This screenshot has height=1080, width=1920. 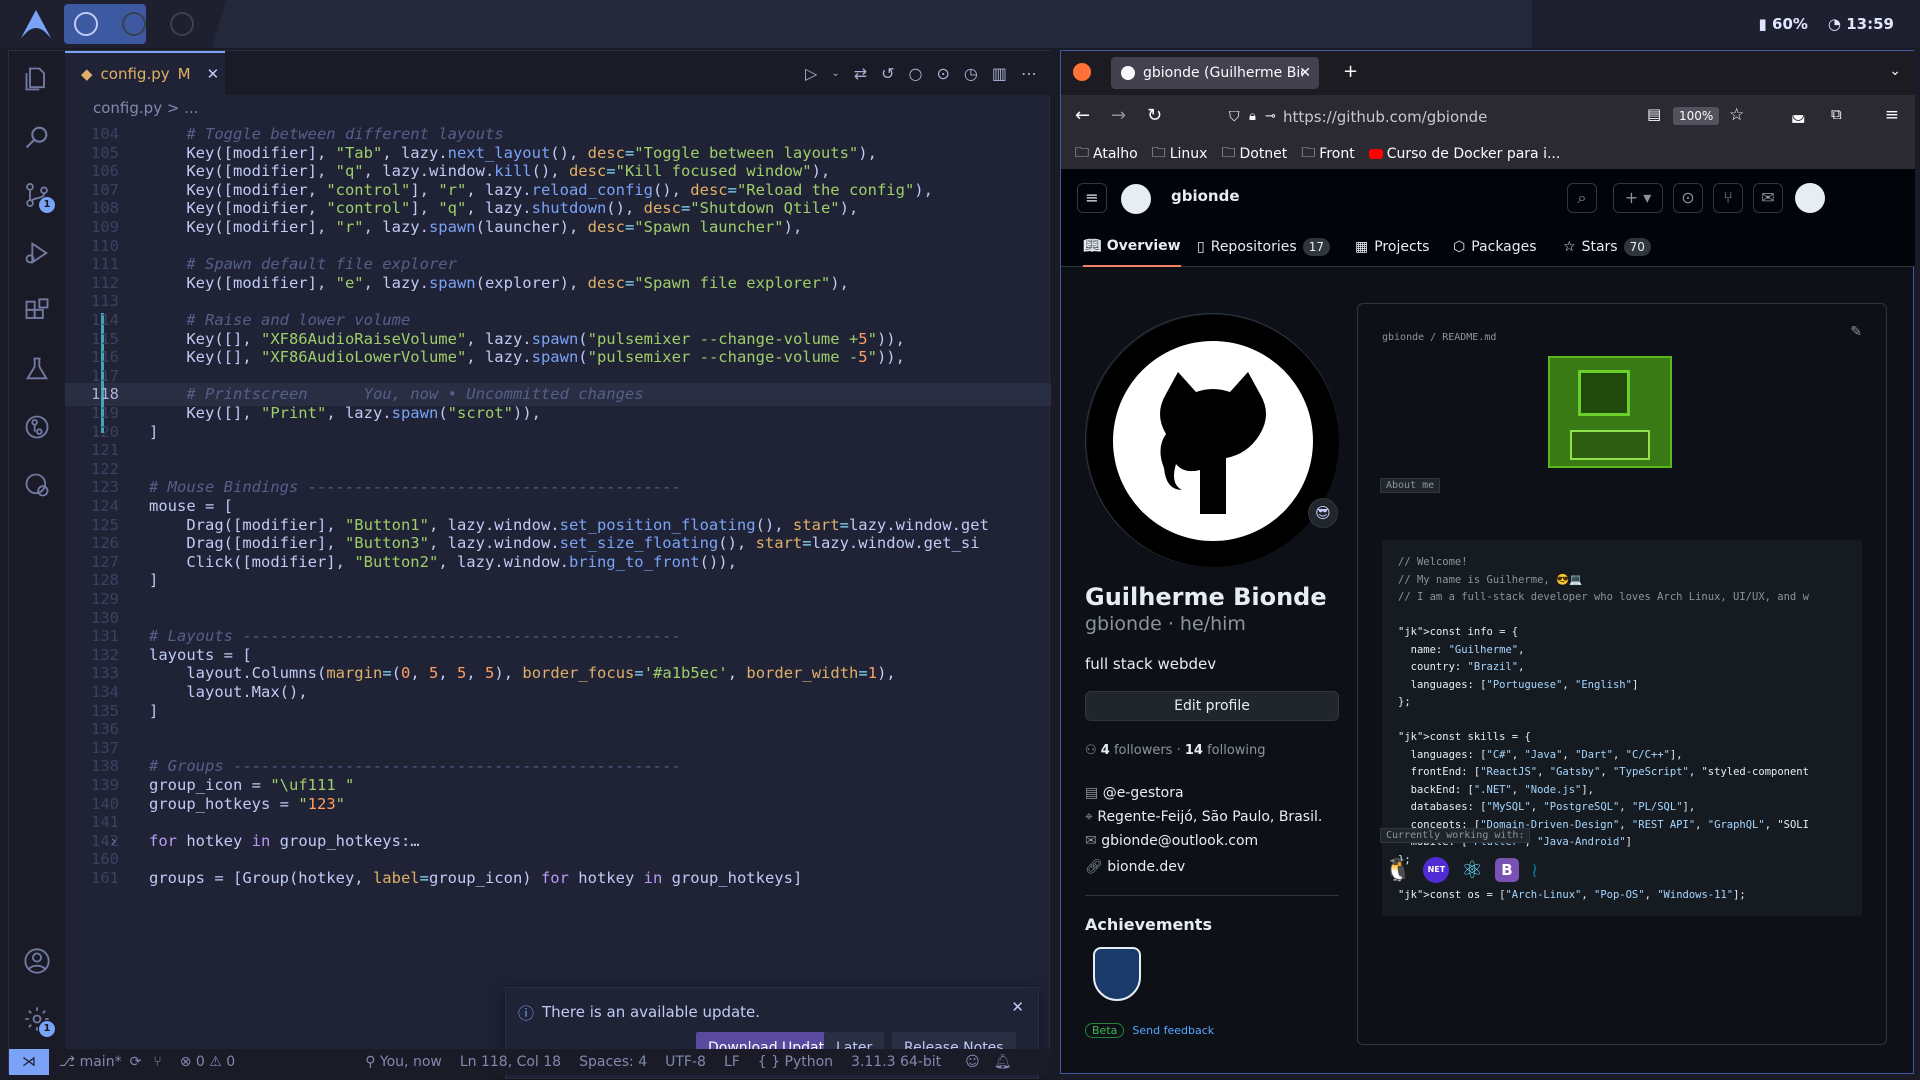 What do you see at coordinates (213, 74) in the screenshot?
I see `close-tab-icon: ✕` at bounding box center [213, 74].